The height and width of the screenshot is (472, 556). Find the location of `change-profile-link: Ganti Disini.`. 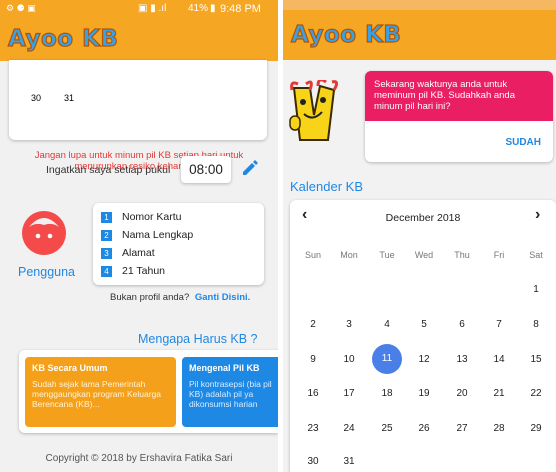

change-profile-link: Ganti Disini. is located at coordinates (222, 297).